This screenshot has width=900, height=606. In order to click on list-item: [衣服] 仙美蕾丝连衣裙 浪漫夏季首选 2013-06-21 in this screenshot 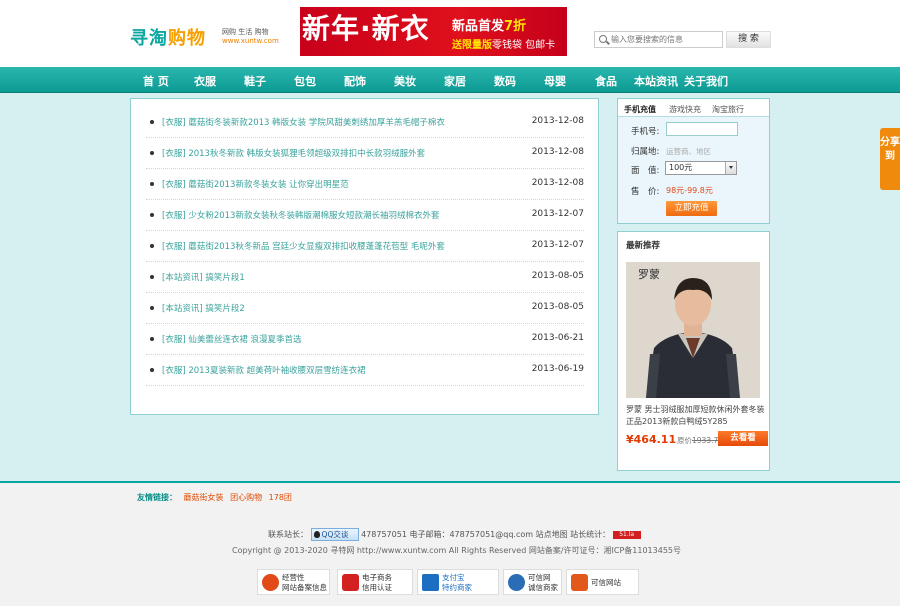, I will do `click(365, 339)`.